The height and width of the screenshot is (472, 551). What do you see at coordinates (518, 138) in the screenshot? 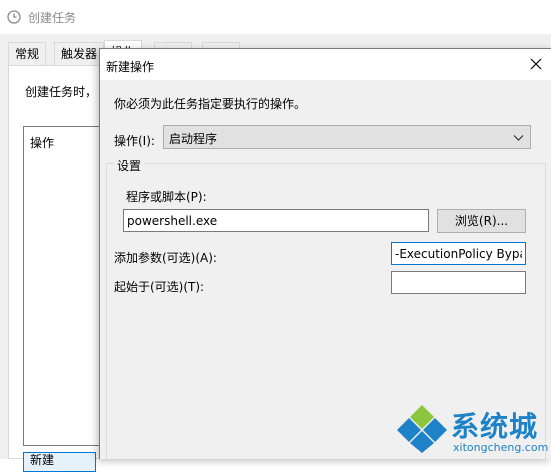
I see `chevron-down-icon` at bounding box center [518, 138].